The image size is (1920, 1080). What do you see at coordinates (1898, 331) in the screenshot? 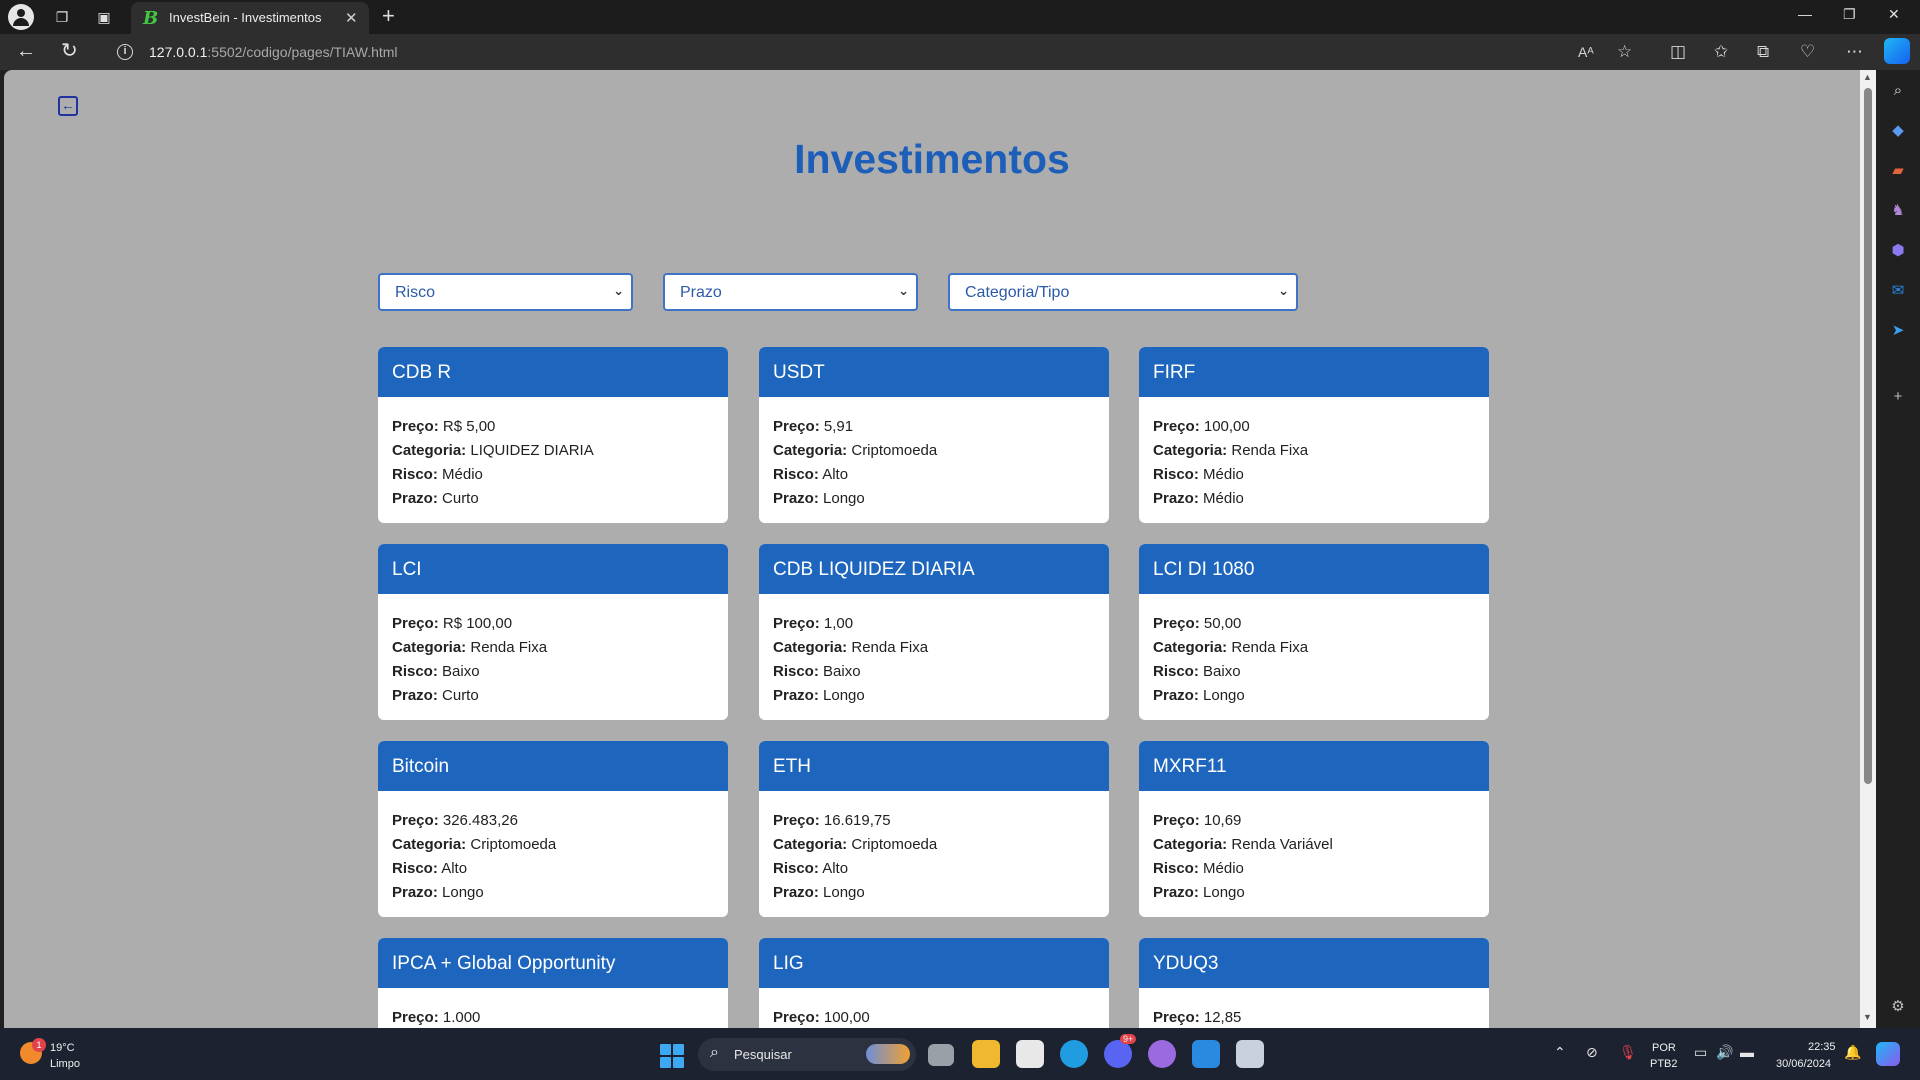
I see `send-icon: ➤` at bounding box center [1898, 331].